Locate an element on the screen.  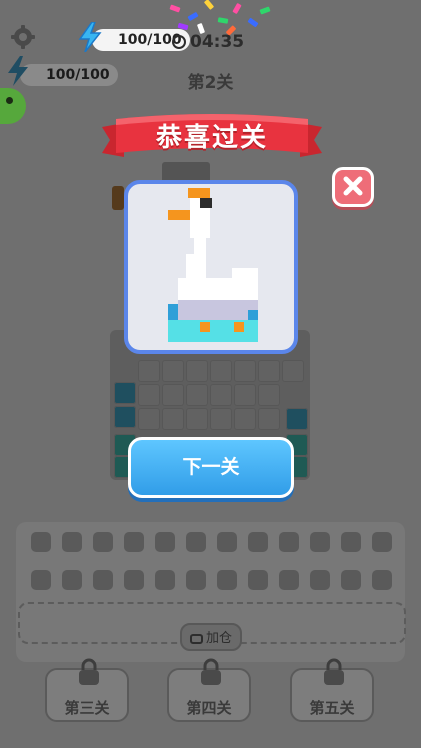
level-label: 第三关 is located at coordinates (87, 708).